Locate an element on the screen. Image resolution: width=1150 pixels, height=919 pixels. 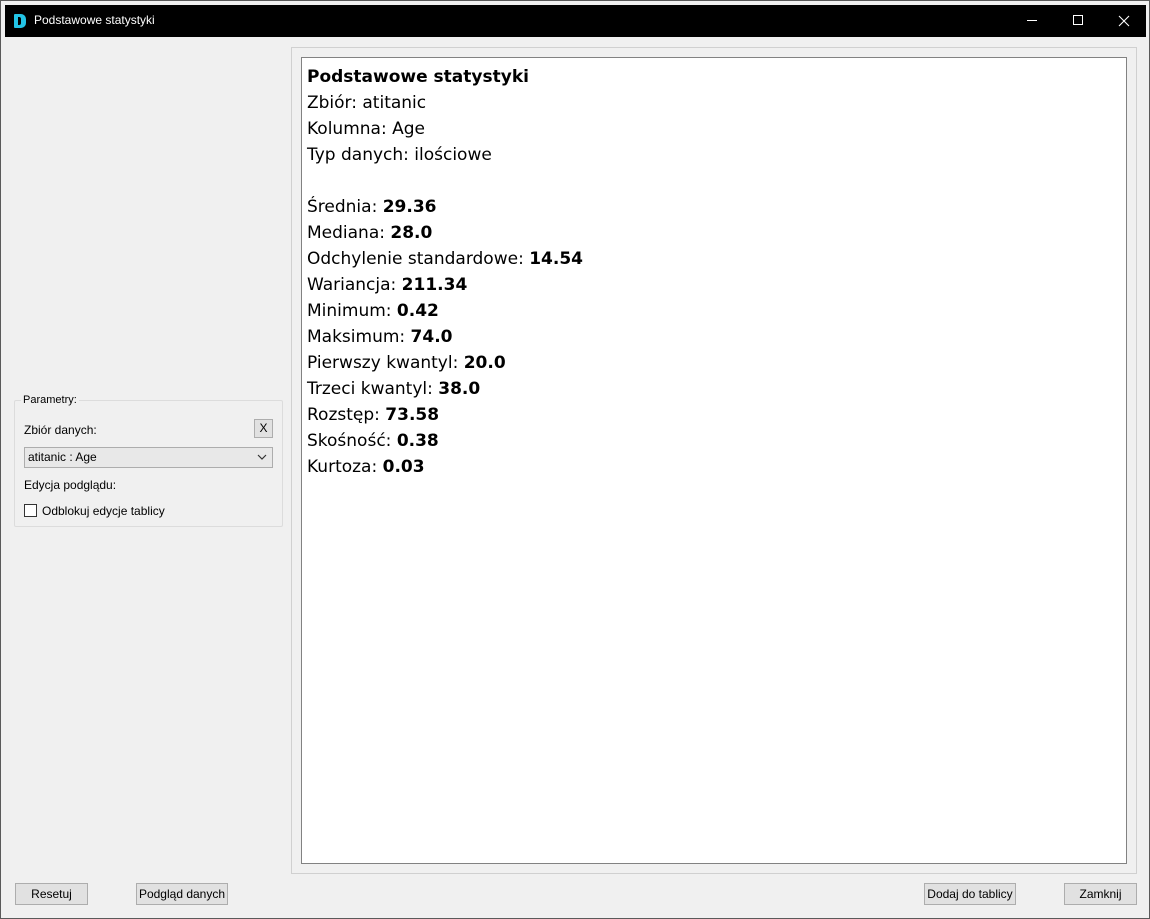
preview-edit-label: Edycja podglądu: is located at coordinates (70, 485).